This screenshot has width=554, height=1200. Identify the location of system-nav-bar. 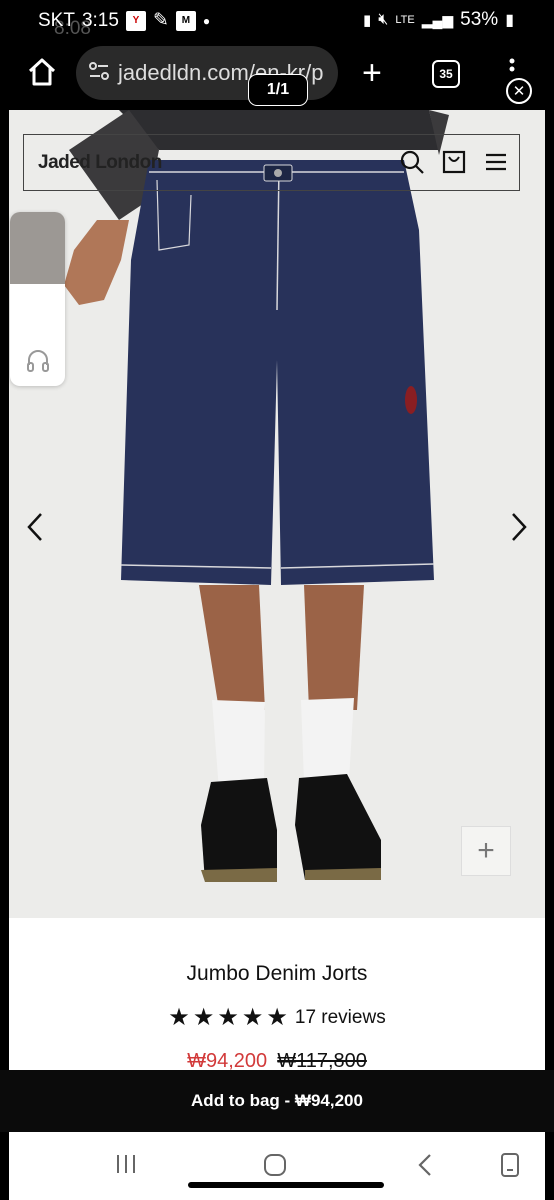
(277, 1166).